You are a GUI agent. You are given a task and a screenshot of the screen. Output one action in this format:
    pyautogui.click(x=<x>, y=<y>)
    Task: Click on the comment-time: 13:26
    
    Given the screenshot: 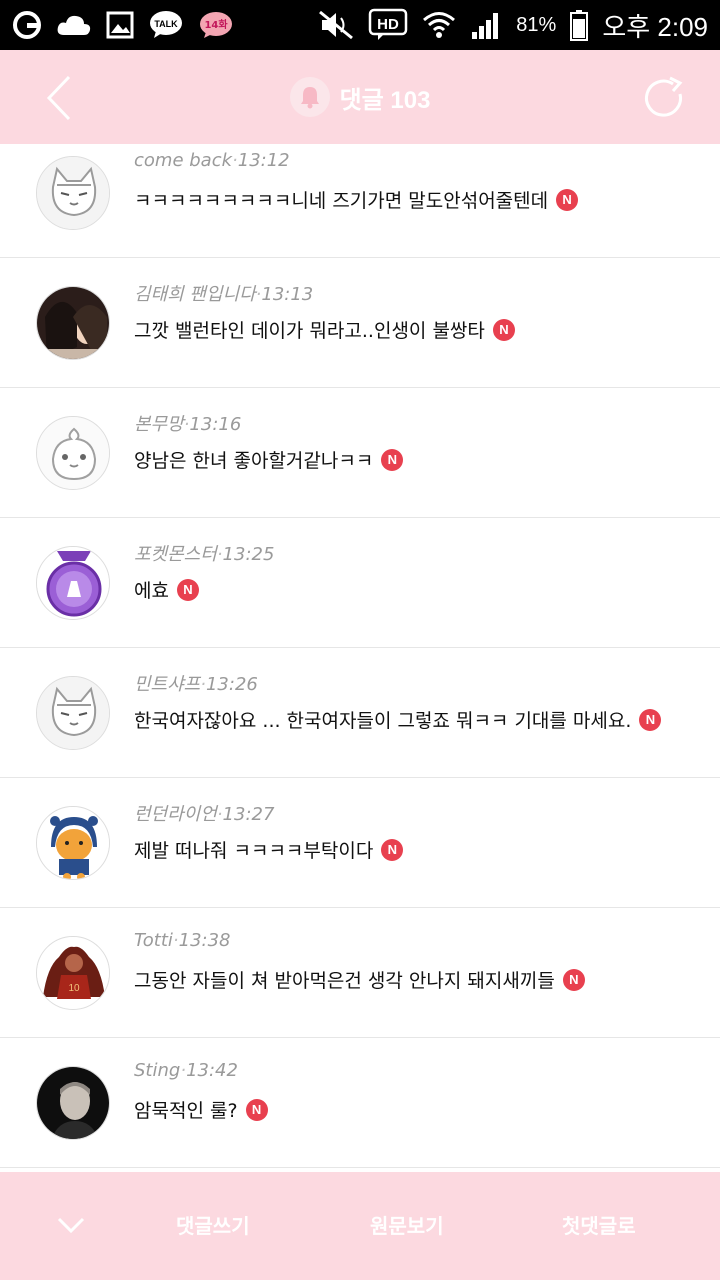 What is the action you would take?
    pyautogui.click(x=231, y=684)
    